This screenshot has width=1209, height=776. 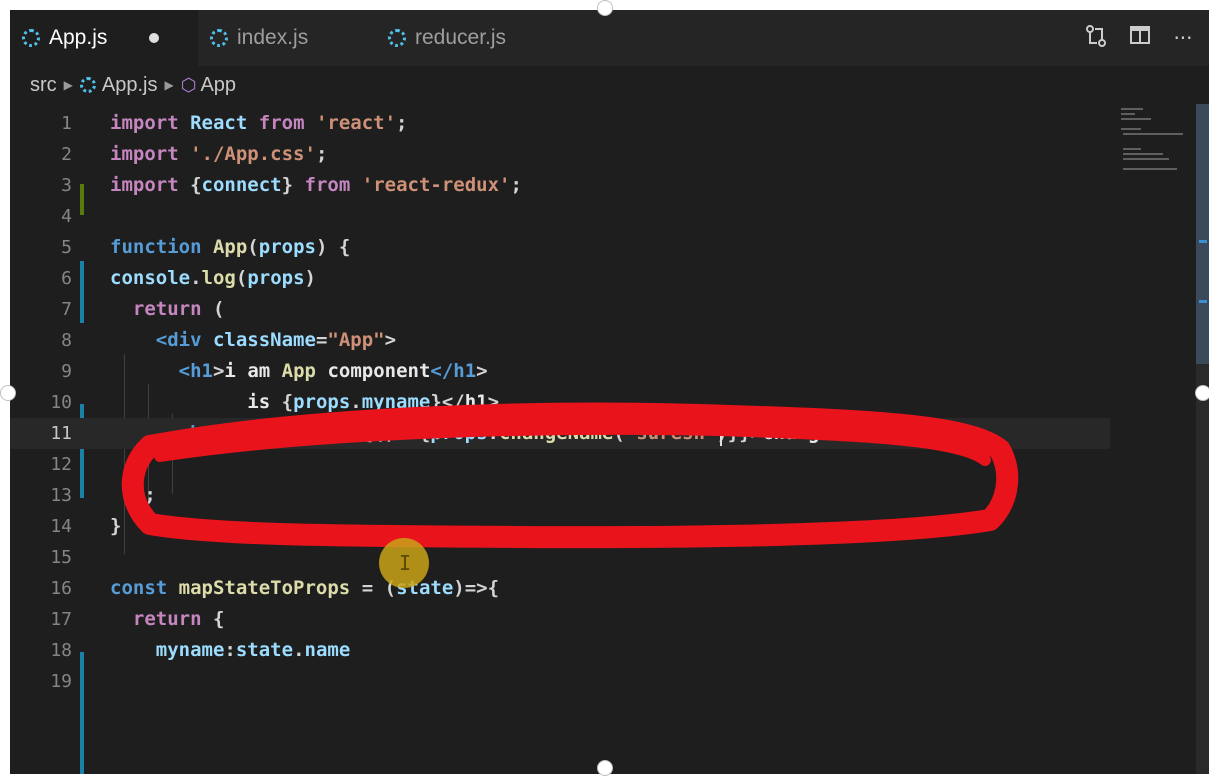 I want to click on code-line: 5 function App(props) {, so click(x=560, y=247).